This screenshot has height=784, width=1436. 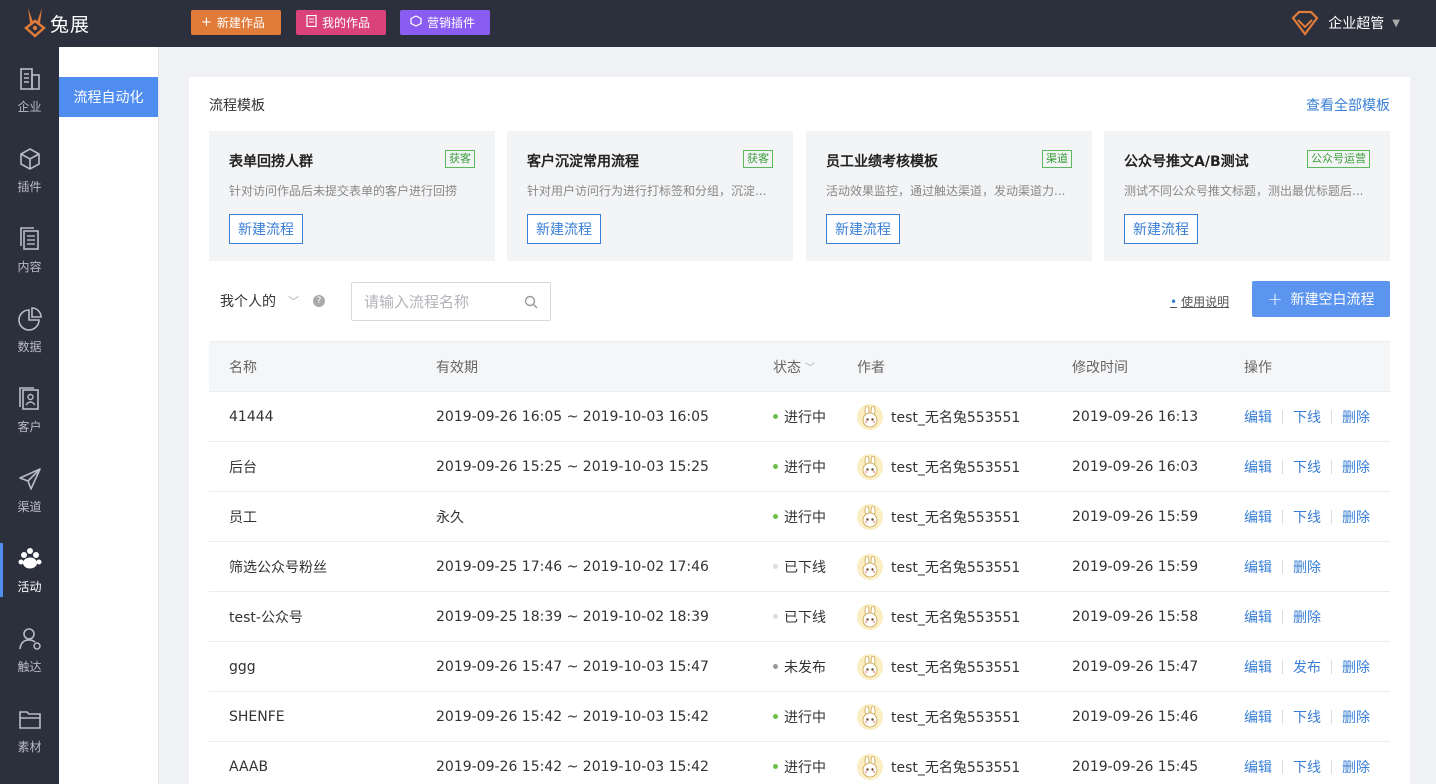 I want to click on files-icon, so click(x=29, y=238).